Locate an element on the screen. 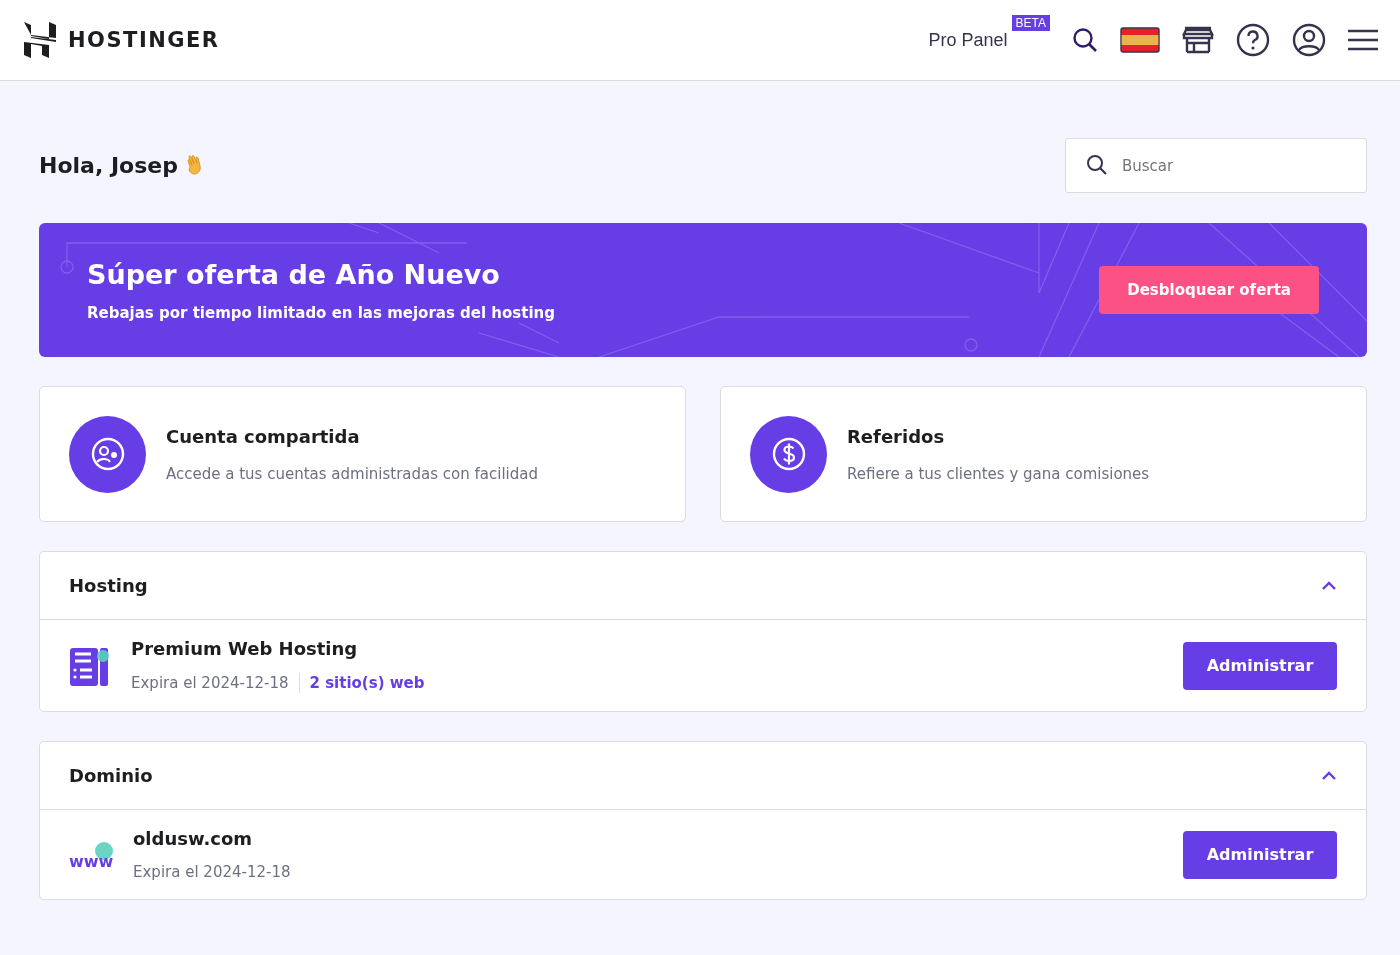  unlock-offer-button: Desbloquear oferta is located at coordinates (1209, 290).